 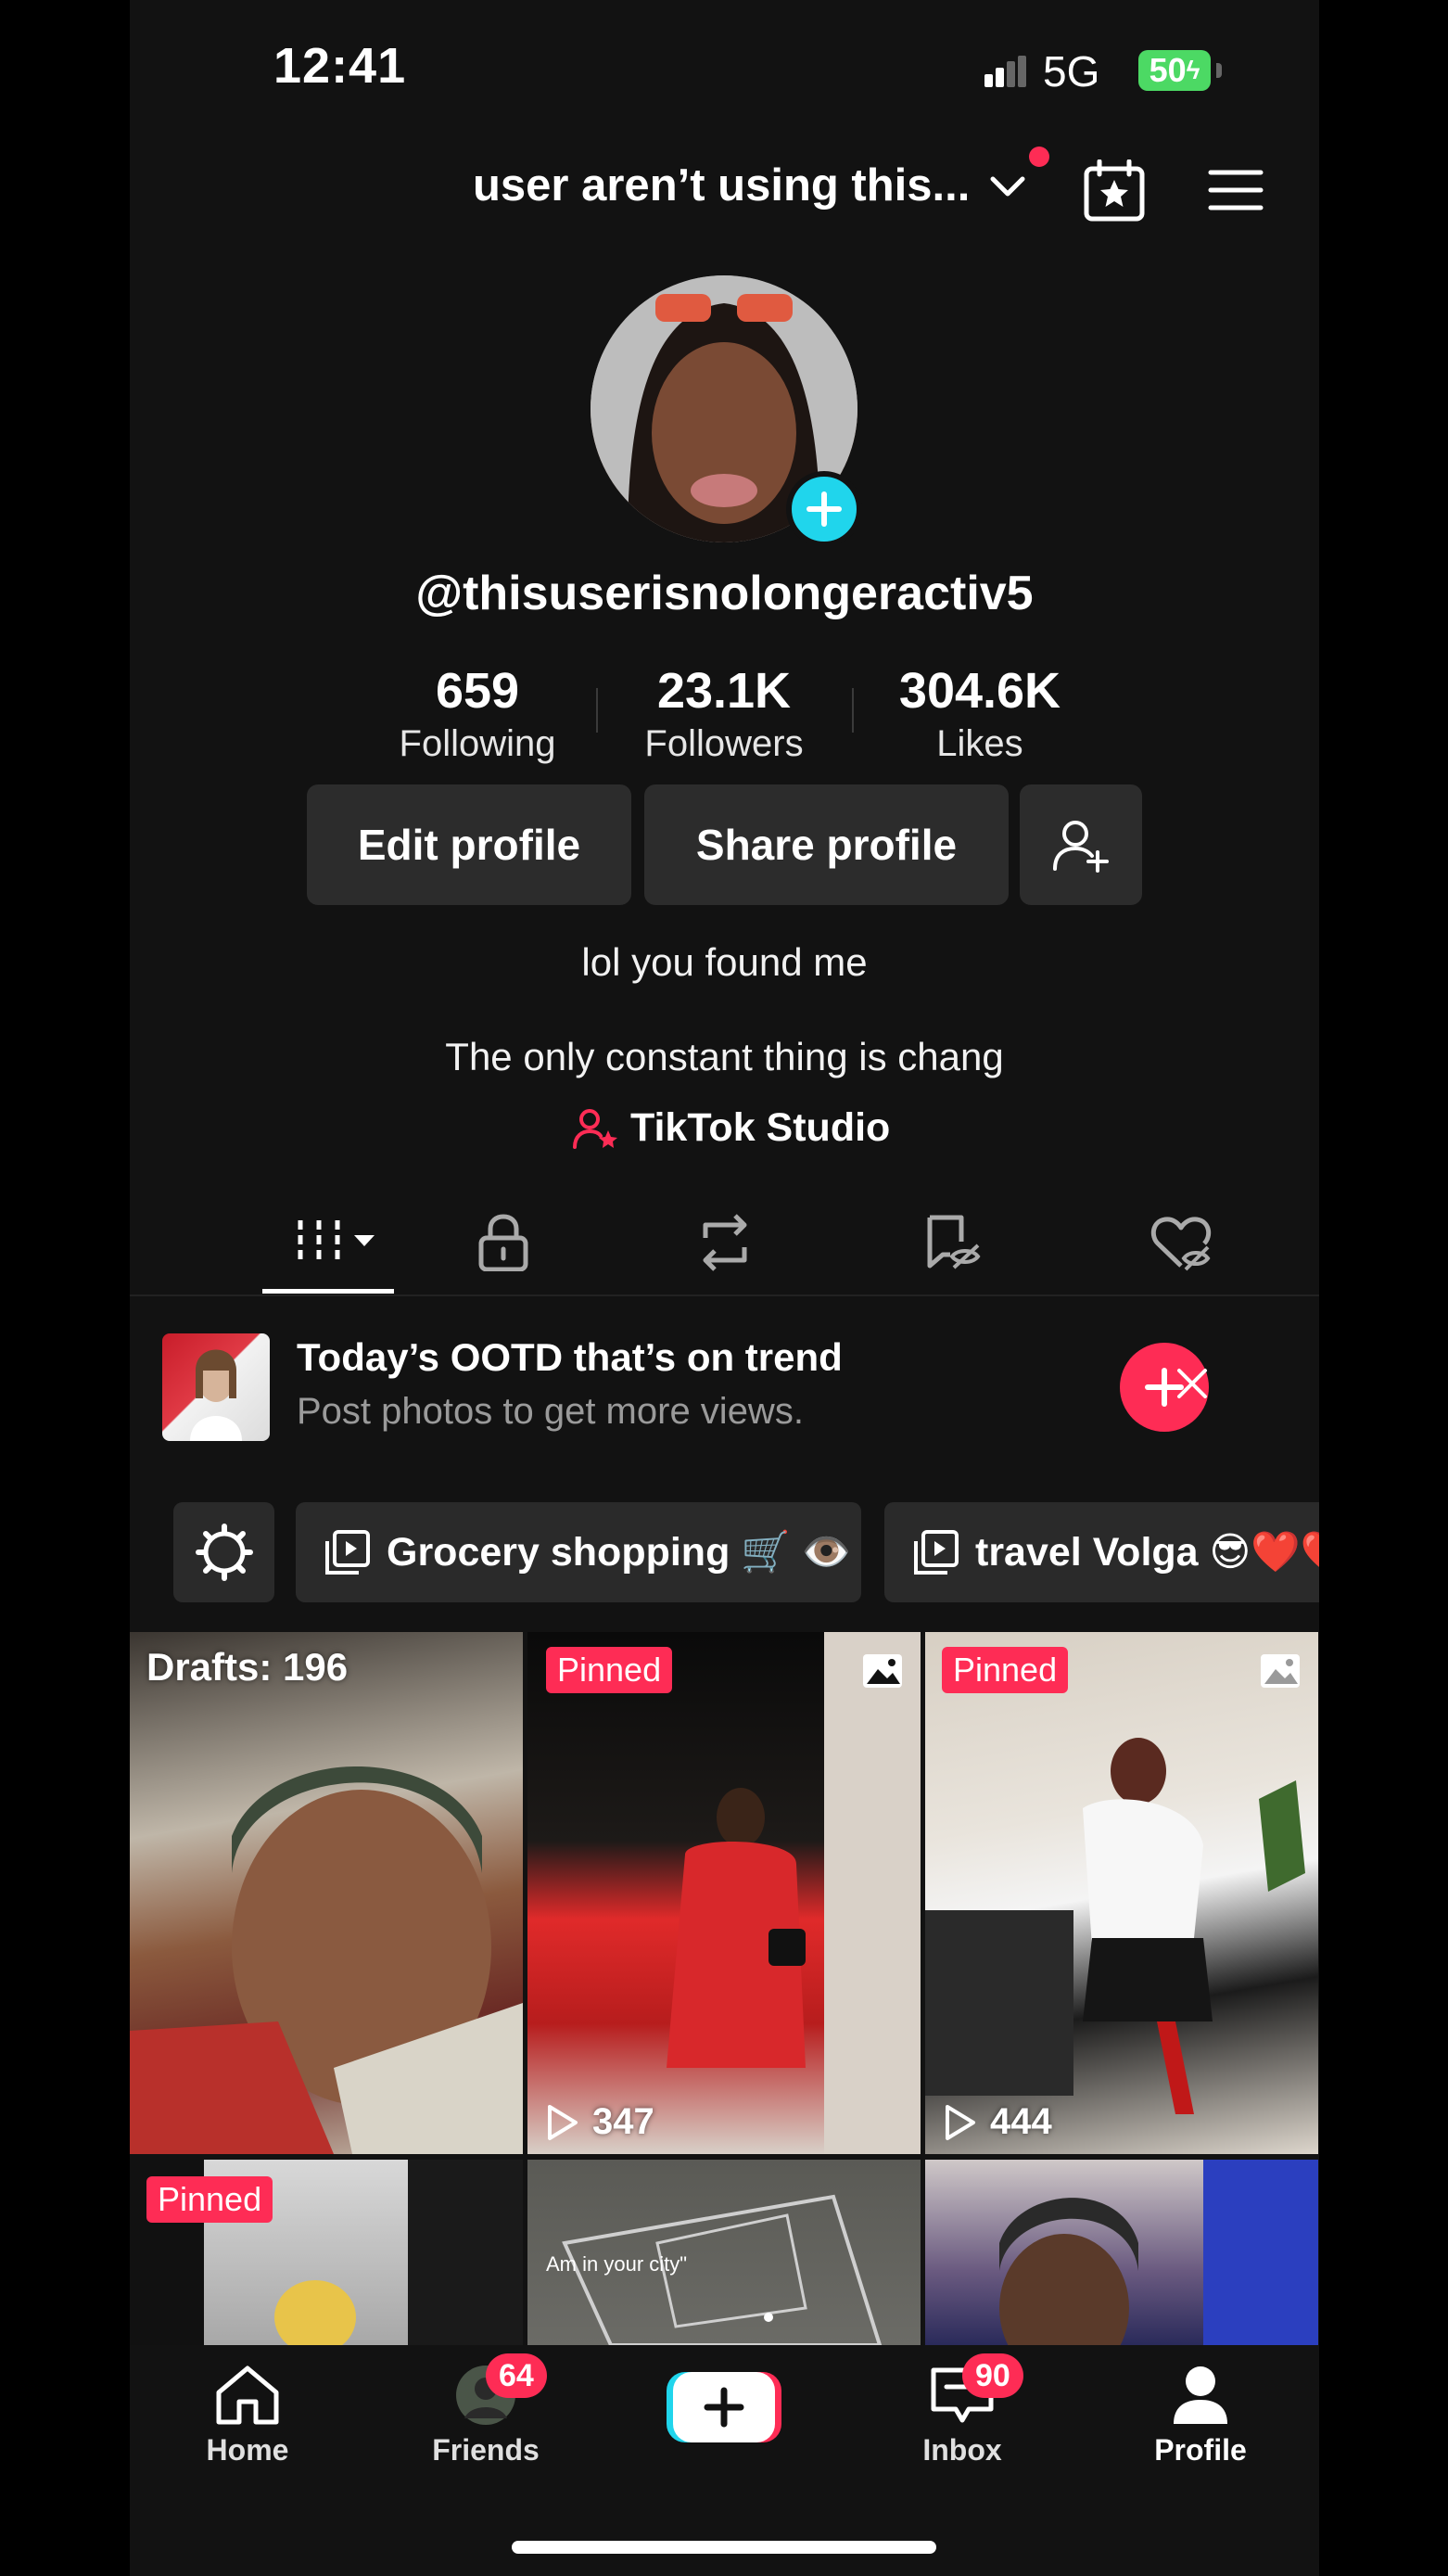 I want to click on home-icon, so click(x=247, y=2395).